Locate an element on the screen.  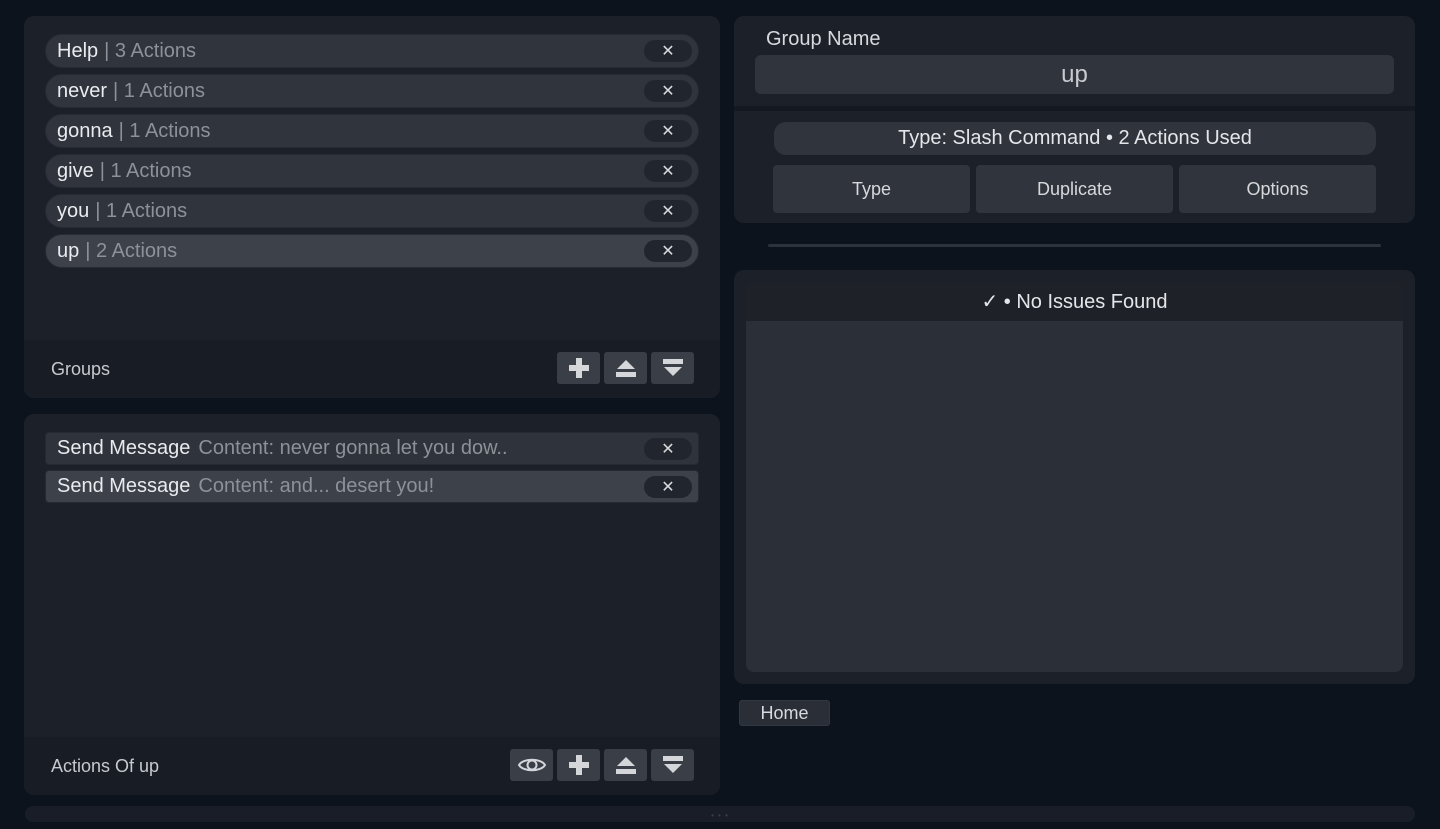
move-group-up-button is located at coordinates (625, 368).